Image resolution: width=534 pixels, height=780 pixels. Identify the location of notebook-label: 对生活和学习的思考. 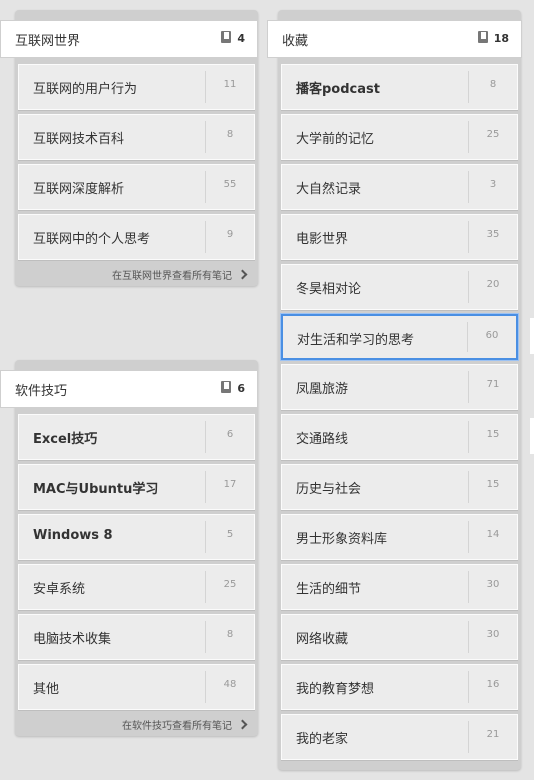
(356, 340).